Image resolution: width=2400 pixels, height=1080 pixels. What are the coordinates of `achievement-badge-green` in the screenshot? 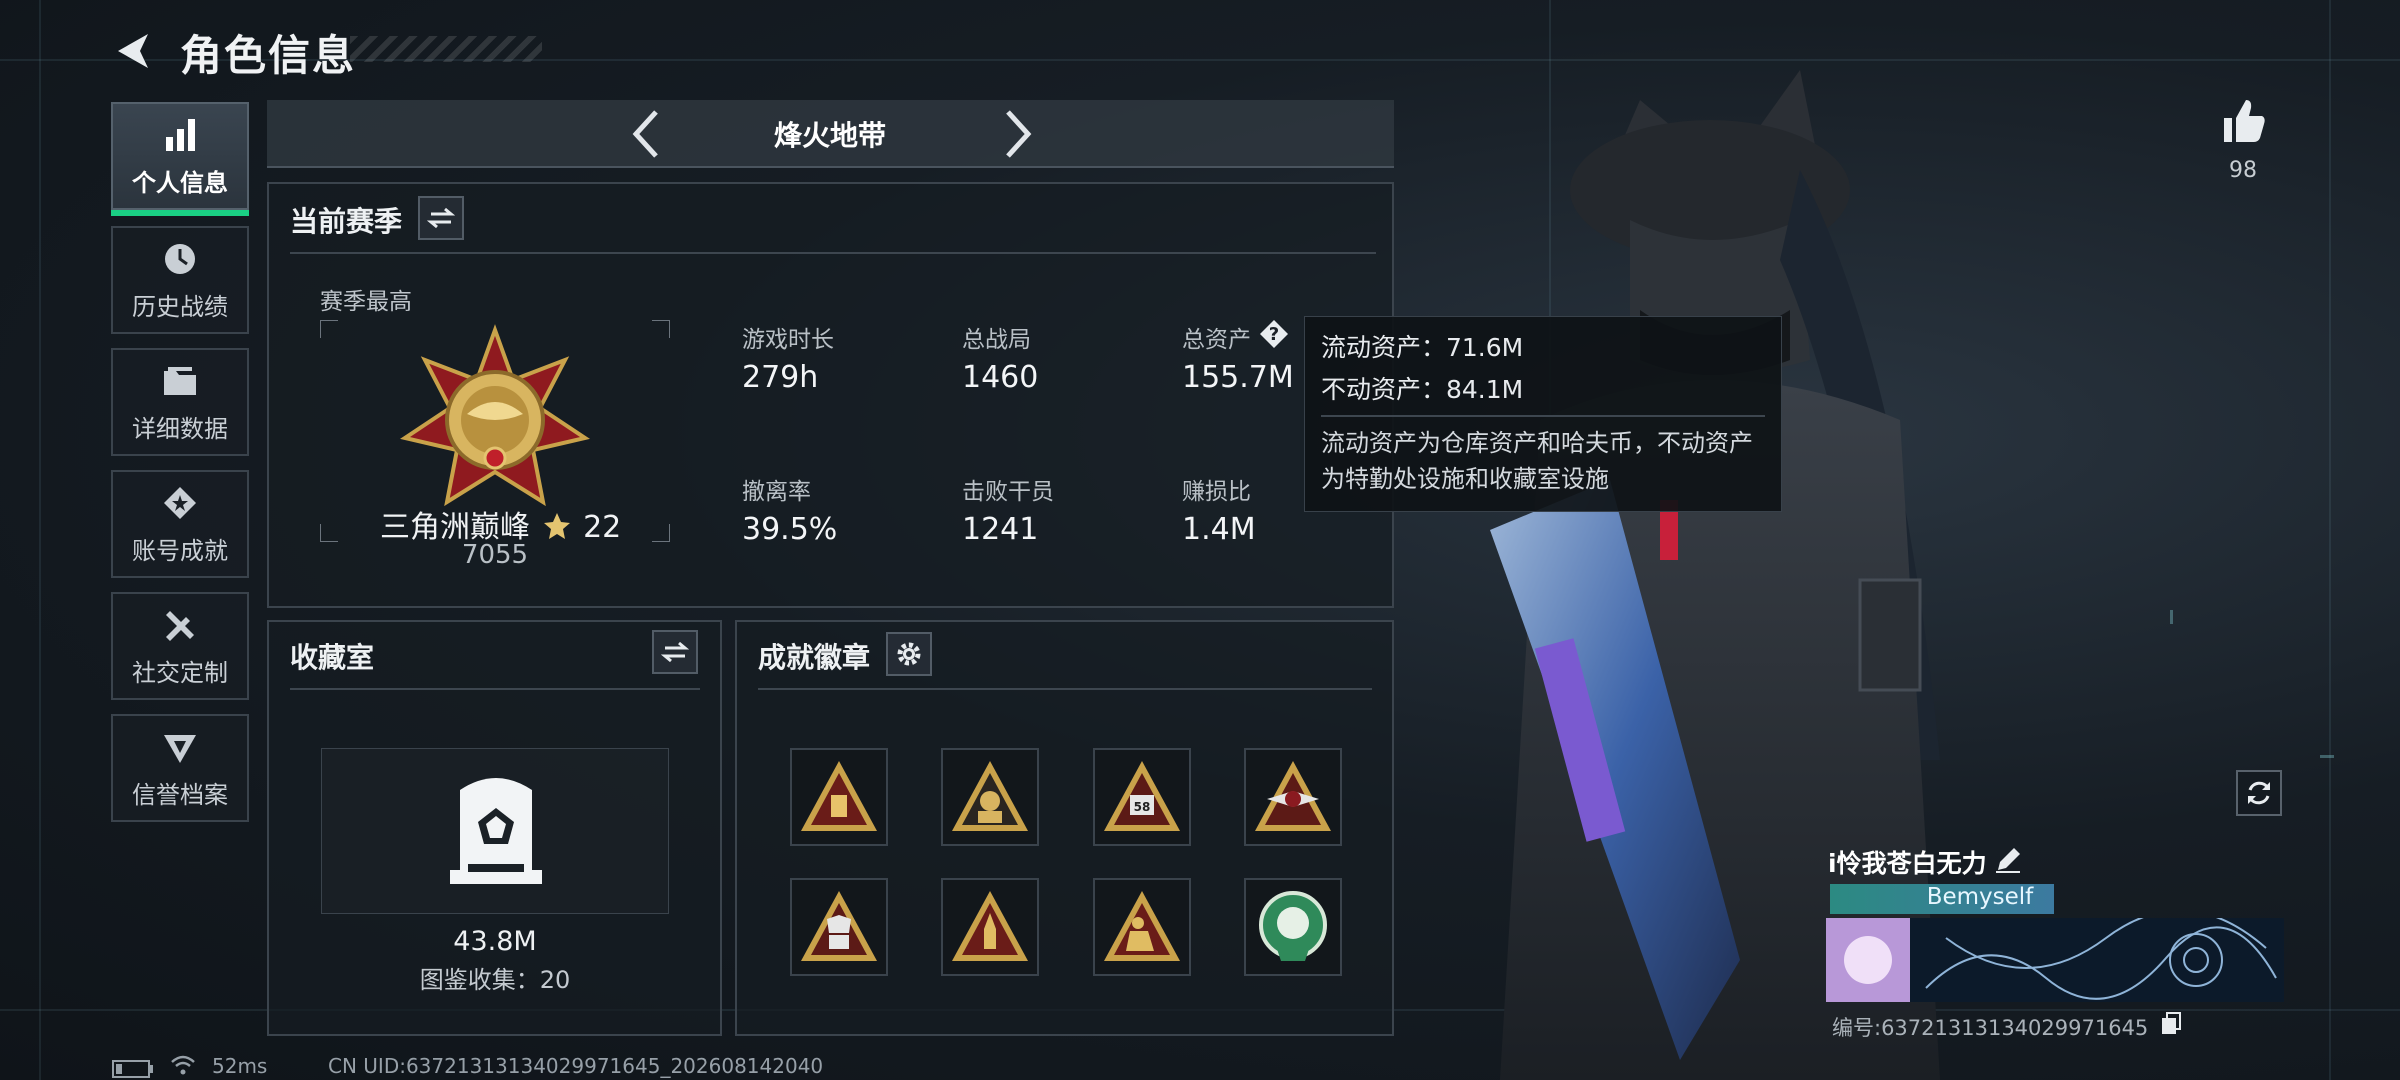 It's located at (1293, 927).